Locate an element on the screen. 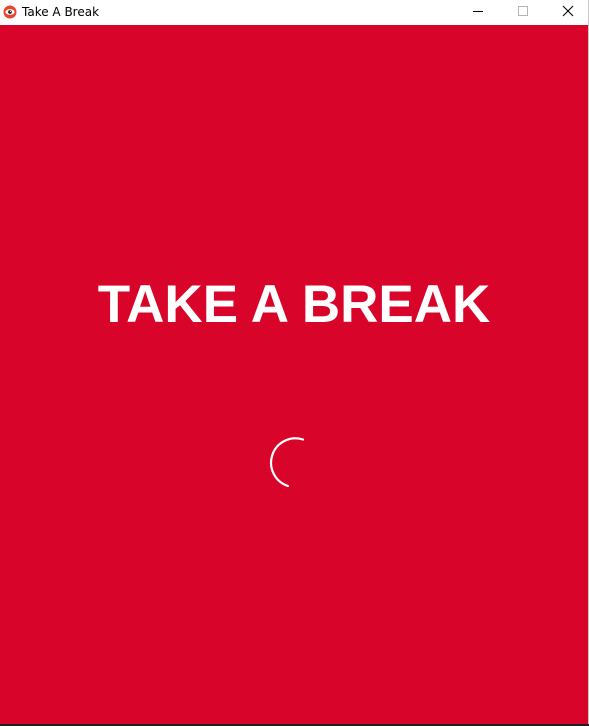 The width and height of the screenshot is (589, 726). eye-icon is located at coordinates (10, 12).